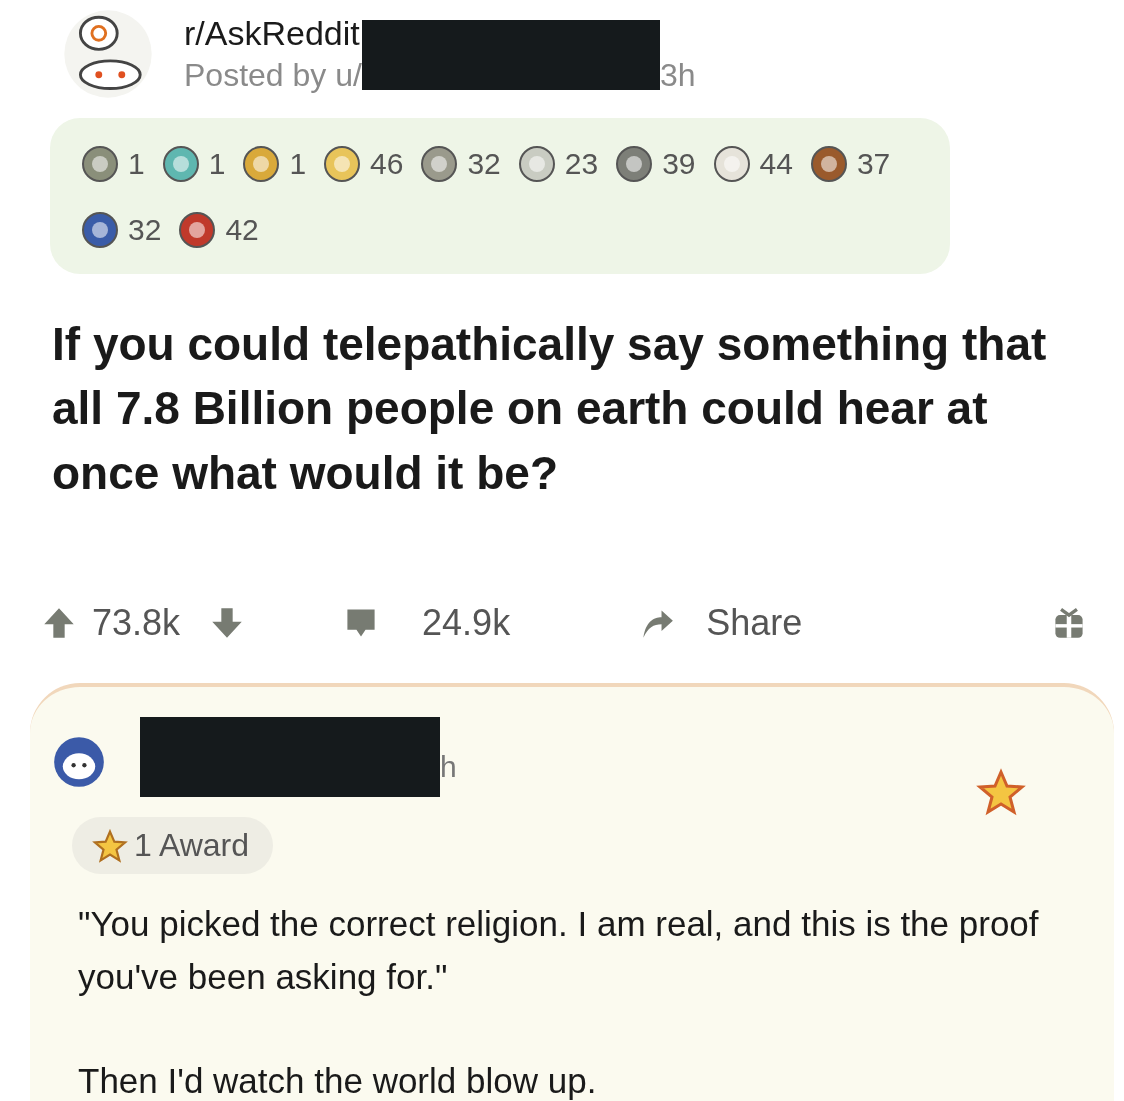  I want to click on award-count: 39, so click(679, 164).